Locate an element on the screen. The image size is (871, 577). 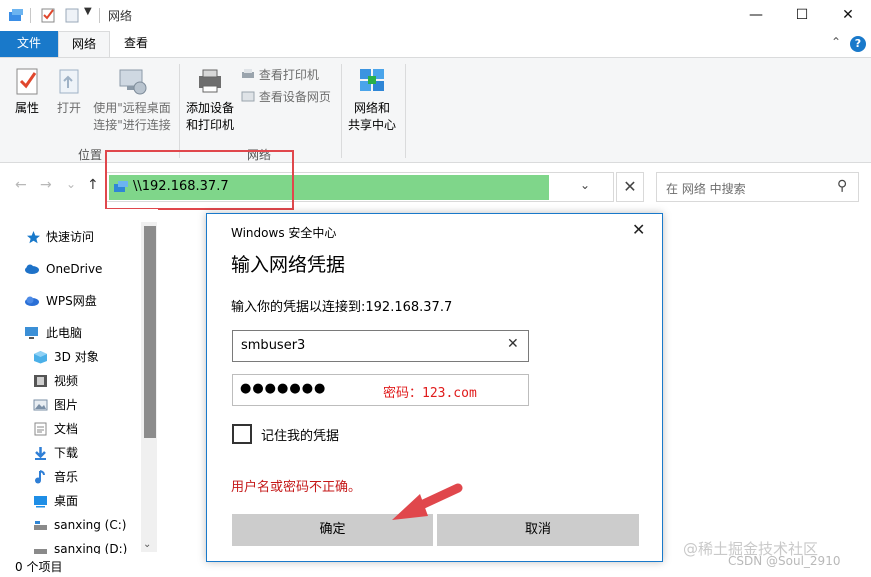
remote-desktop-button: 使用"远程桌面 连接"进行连接 is located at coordinates (132, 100).